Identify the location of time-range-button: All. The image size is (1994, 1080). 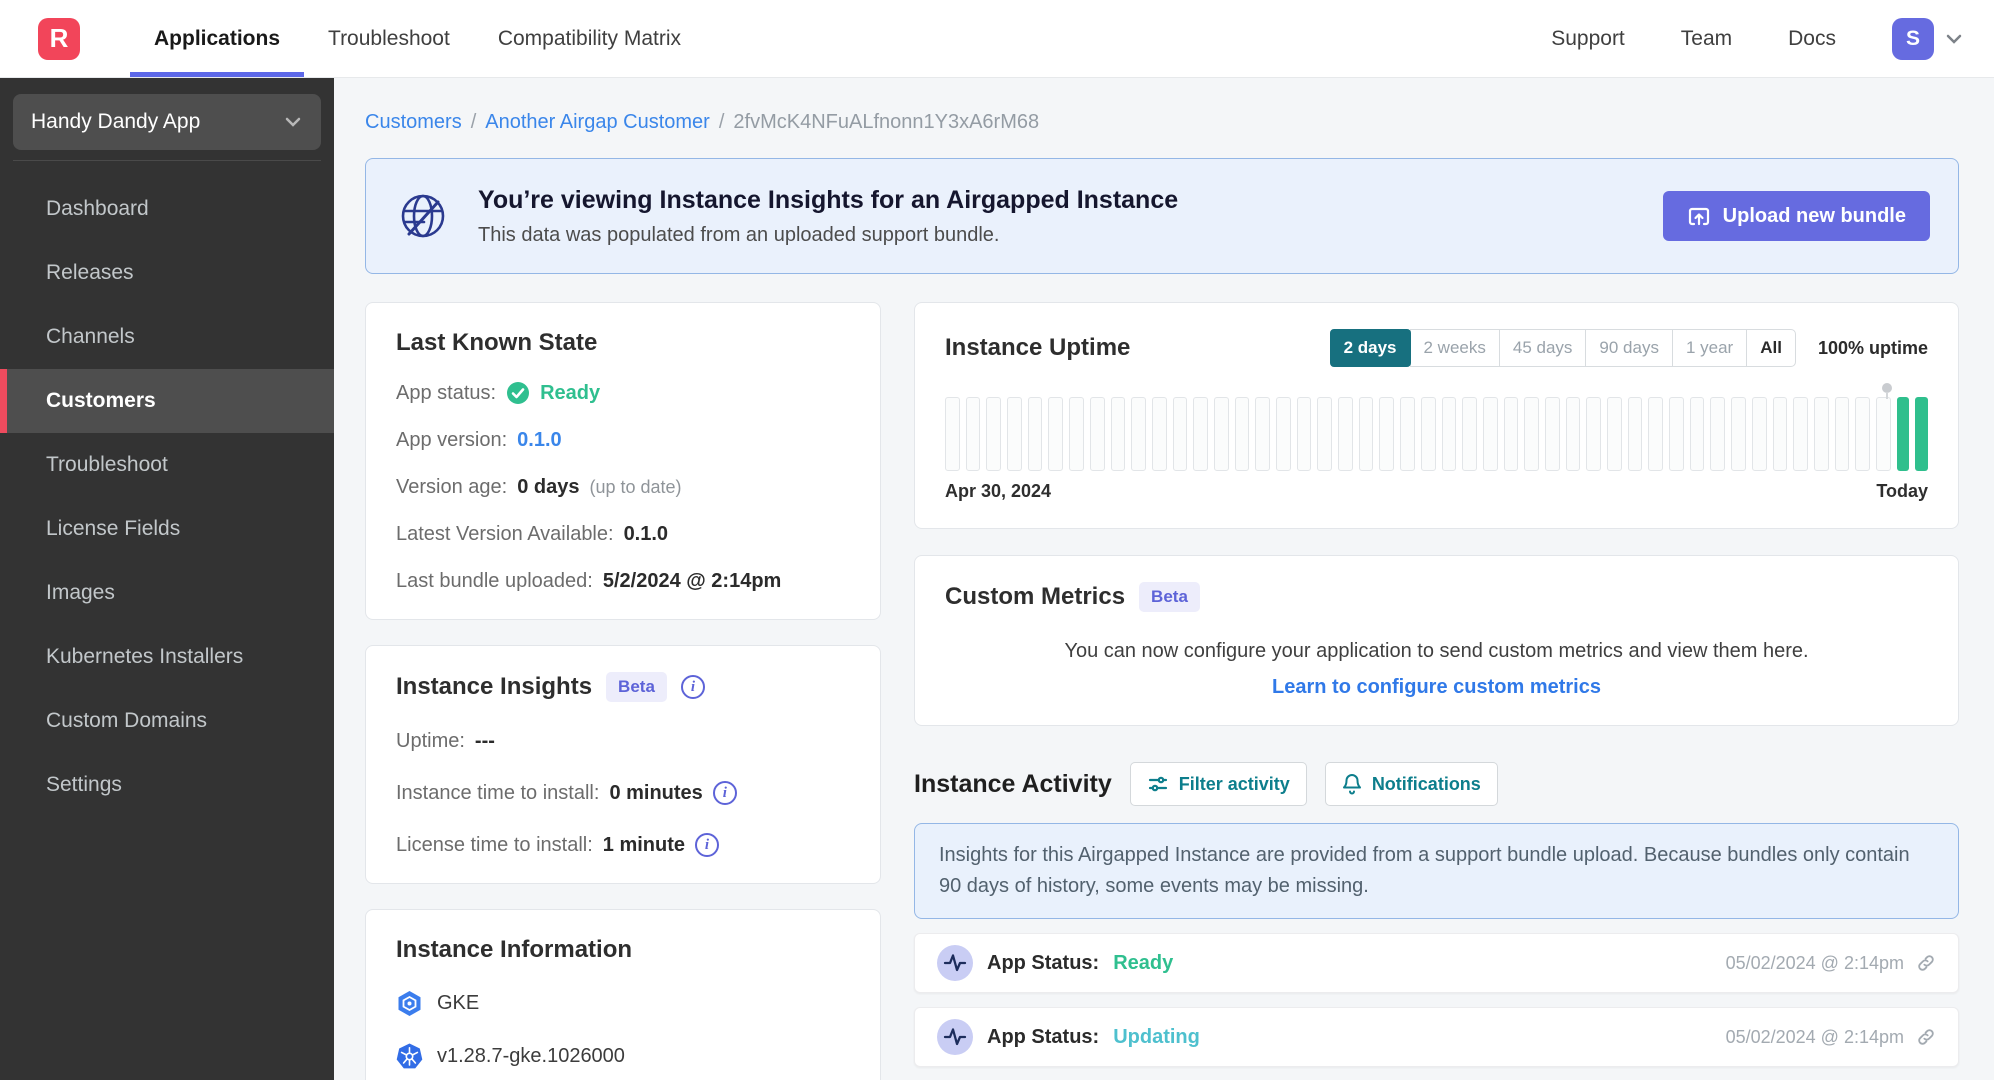
(1771, 348).